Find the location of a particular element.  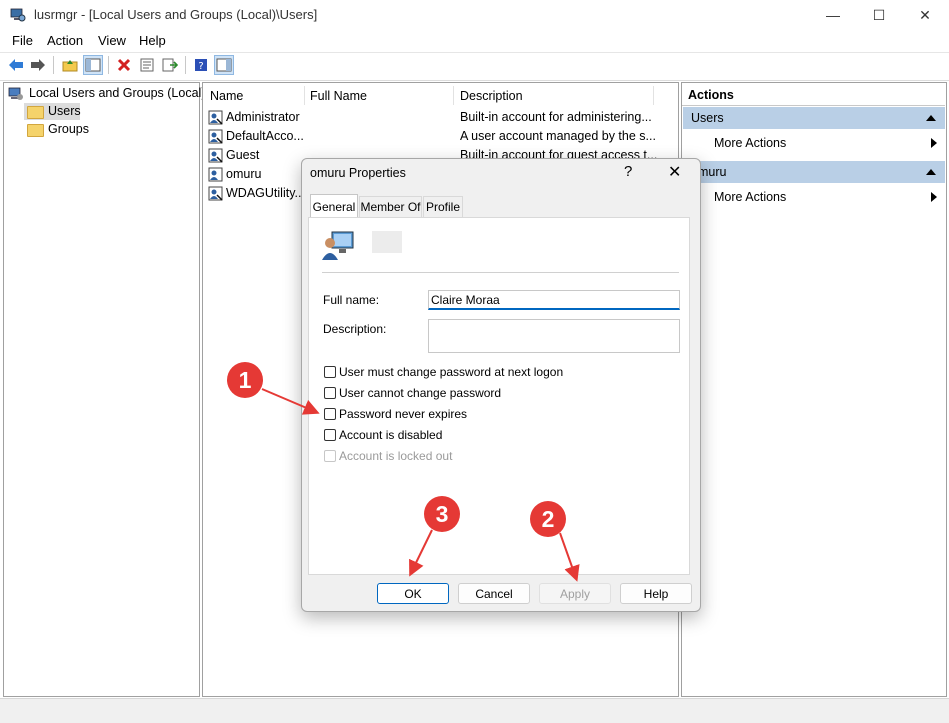

actions-section-title: Users is located at coordinates (707, 118).